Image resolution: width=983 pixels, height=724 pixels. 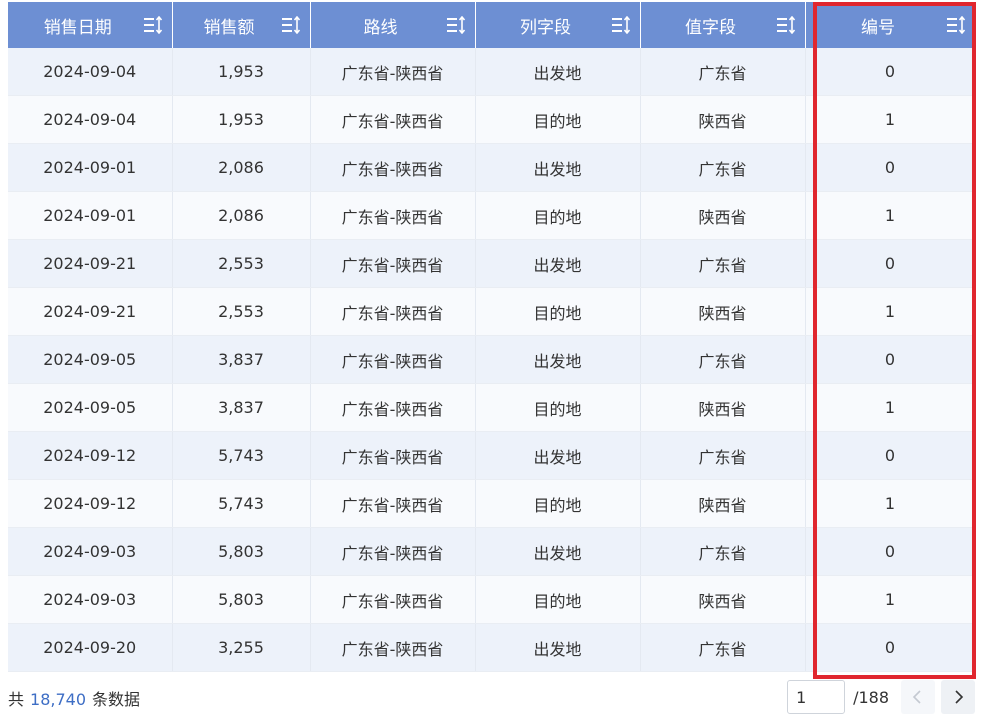 What do you see at coordinates (492, 647) in the screenshot?
I see `table-row: 2024-09-20 3,255 广东省-陕西省 出发地 广东省 0` at bounding box center [492, 647].